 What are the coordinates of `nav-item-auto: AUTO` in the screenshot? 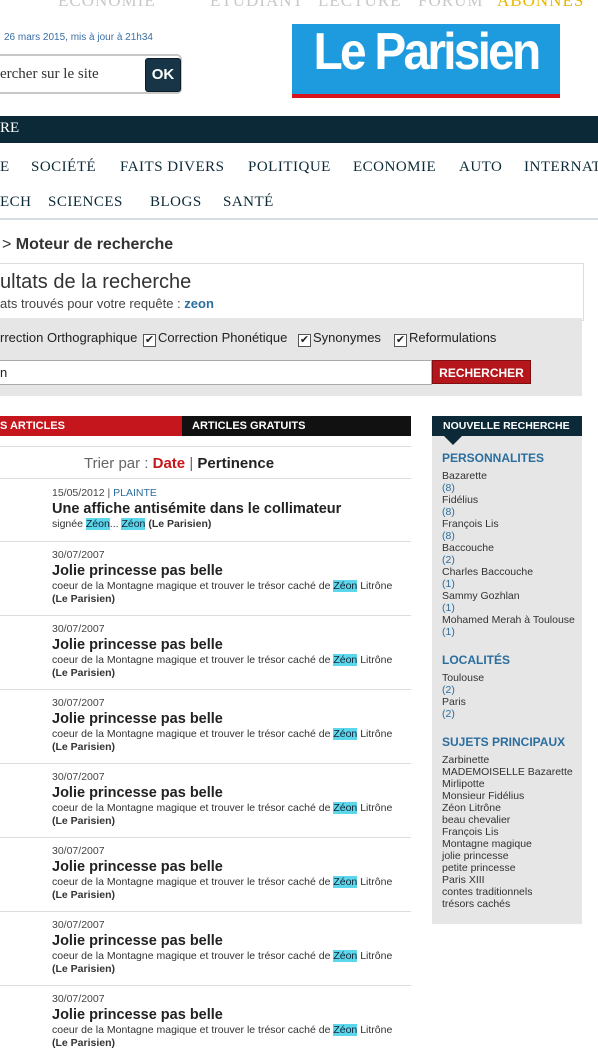 It's located at (480, 167).